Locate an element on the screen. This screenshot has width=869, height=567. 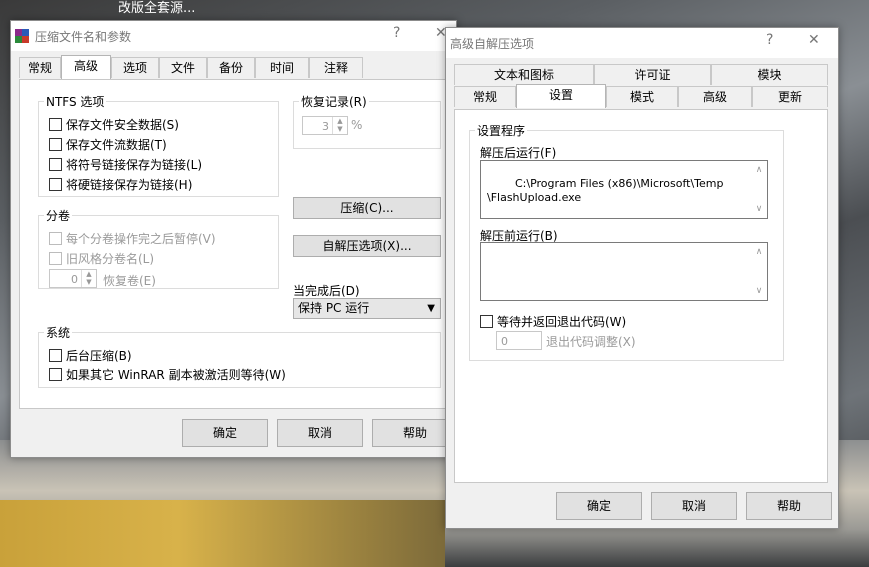
background-compress-checkbox: 后台压缩(B) is located at coordinates (90, 355).